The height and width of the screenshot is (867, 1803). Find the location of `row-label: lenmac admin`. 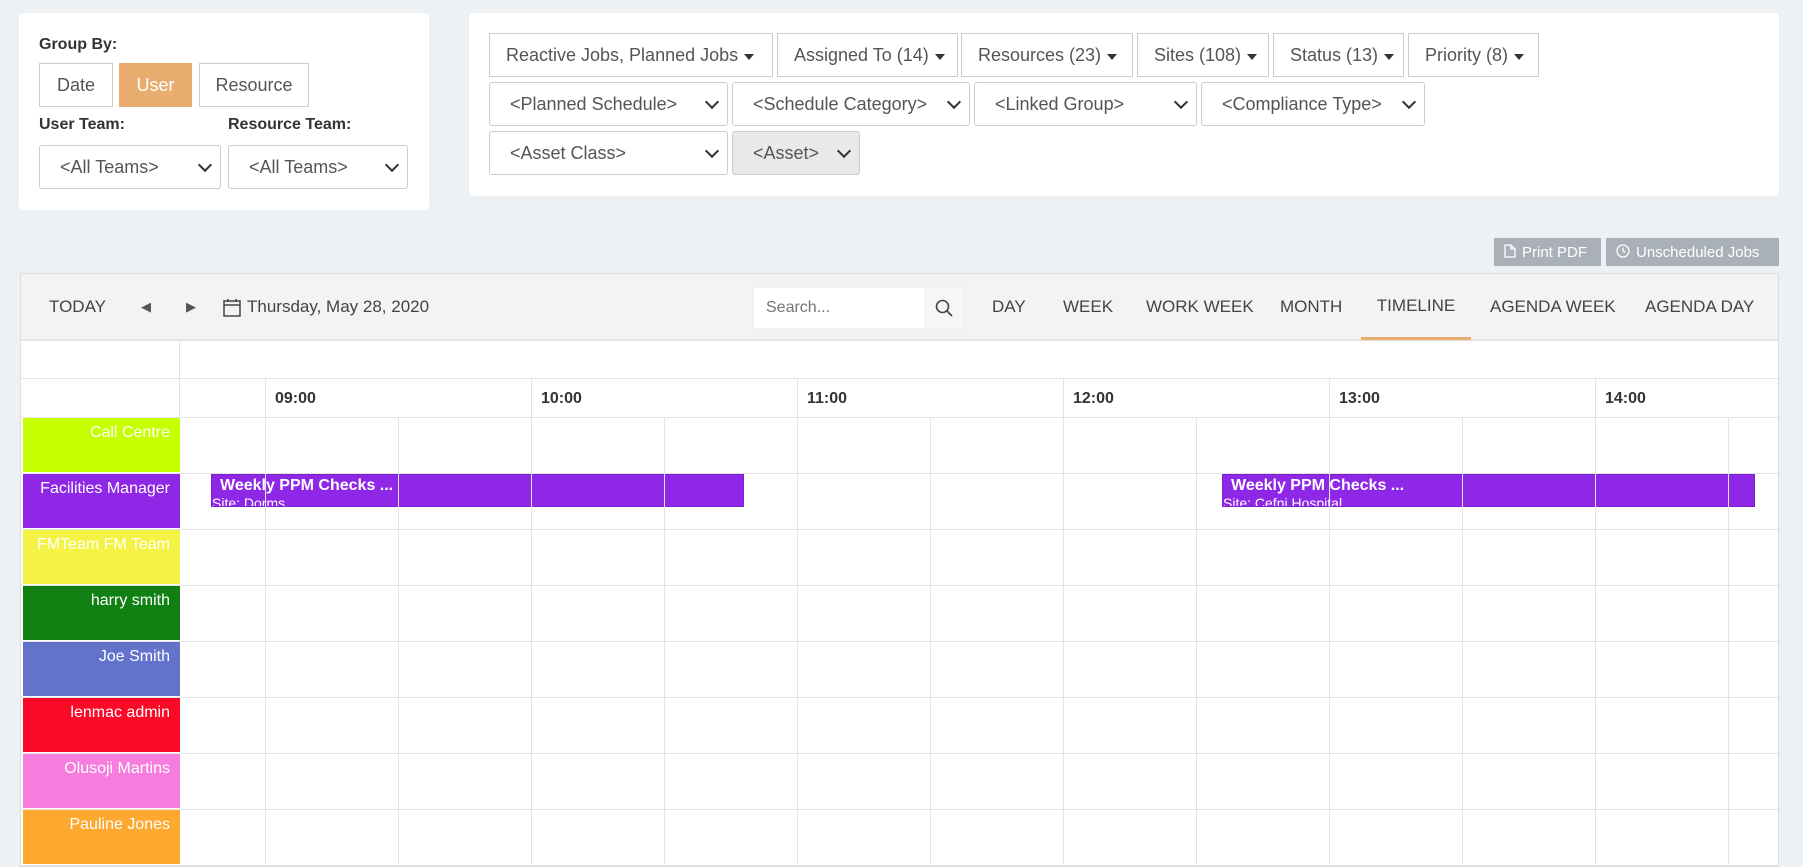

row-label: lenmac admin is located at coordinates (101, 725).